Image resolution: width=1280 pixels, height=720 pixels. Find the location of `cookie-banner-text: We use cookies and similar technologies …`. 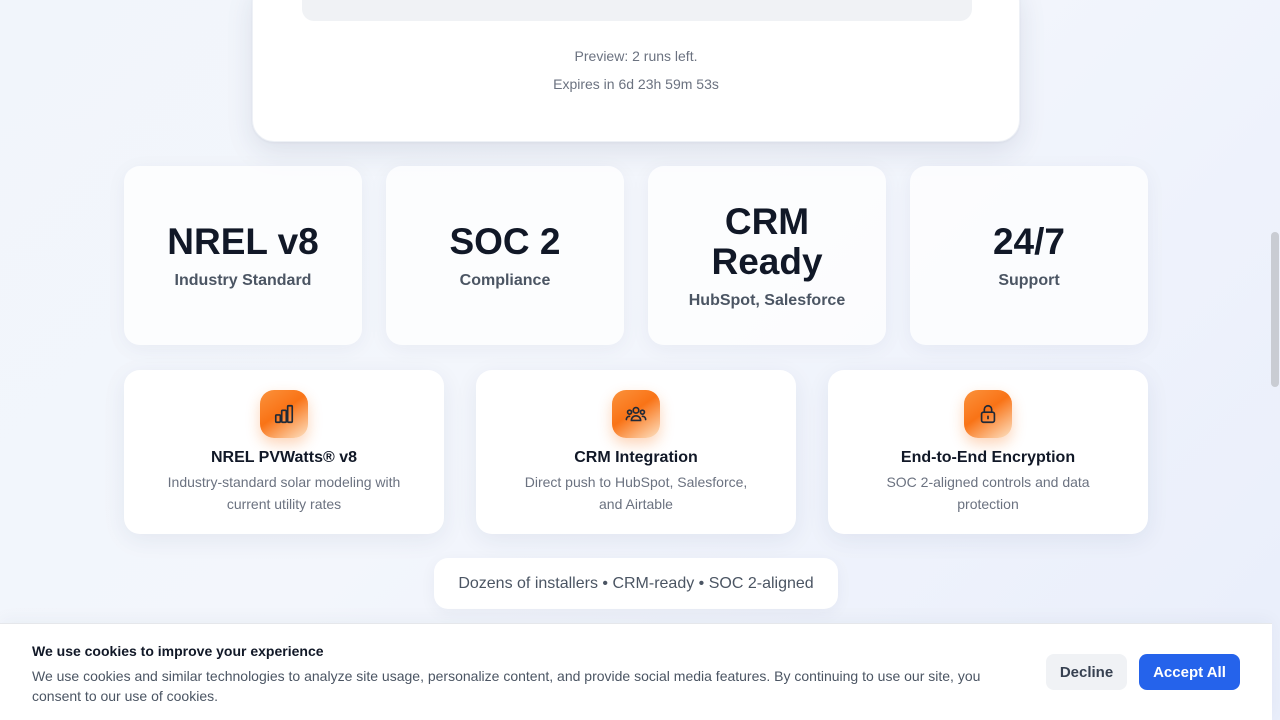

cookie-banner-text: We use cookies and similar technologies … is located at coordinates (506, 686).